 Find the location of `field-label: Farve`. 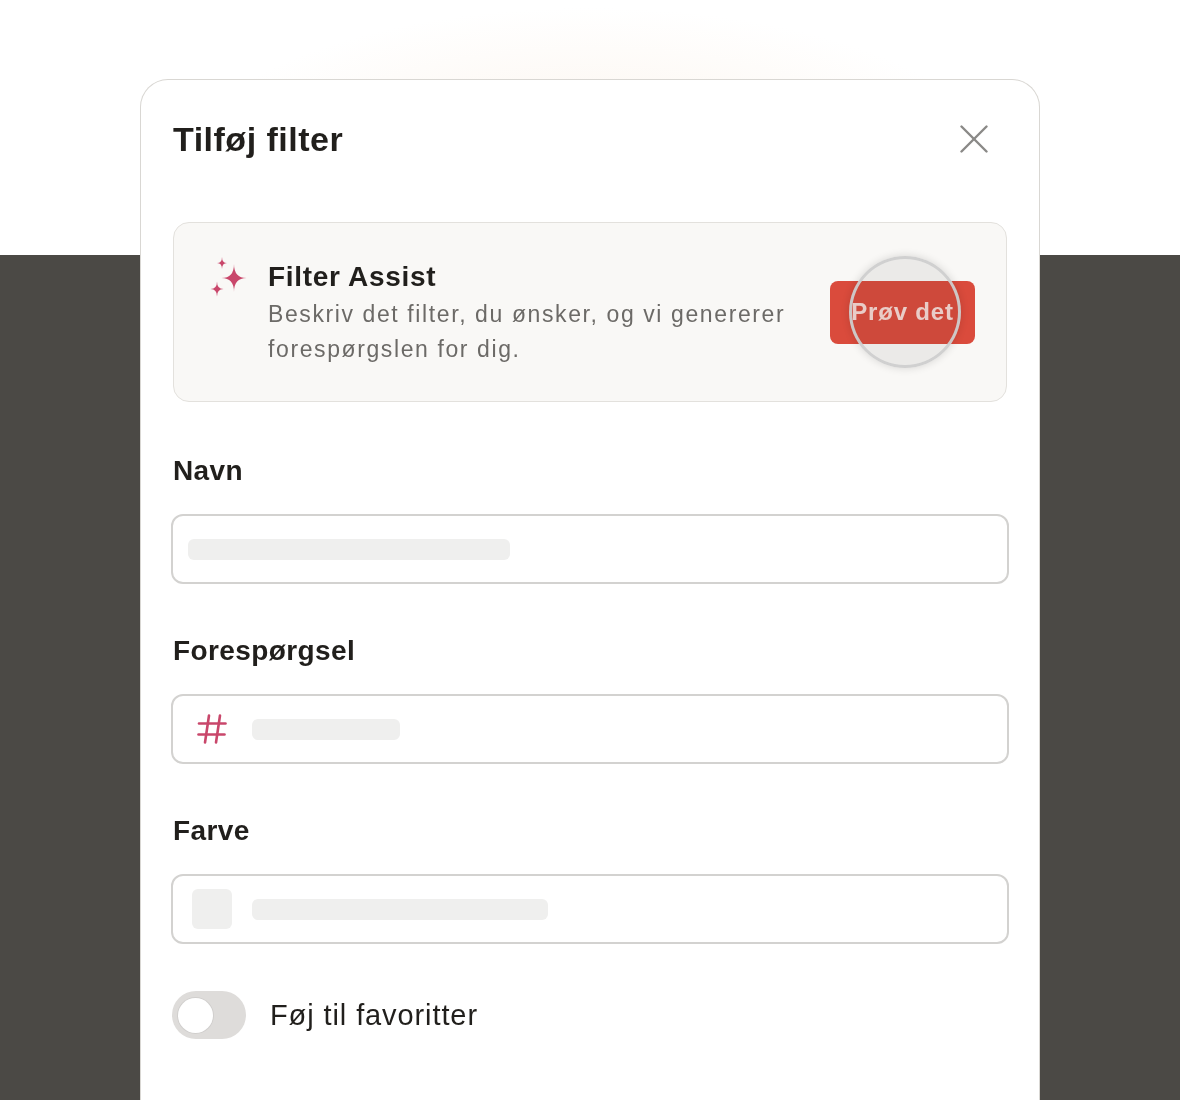

field-label: Farve is located at coordinates (212, 831).